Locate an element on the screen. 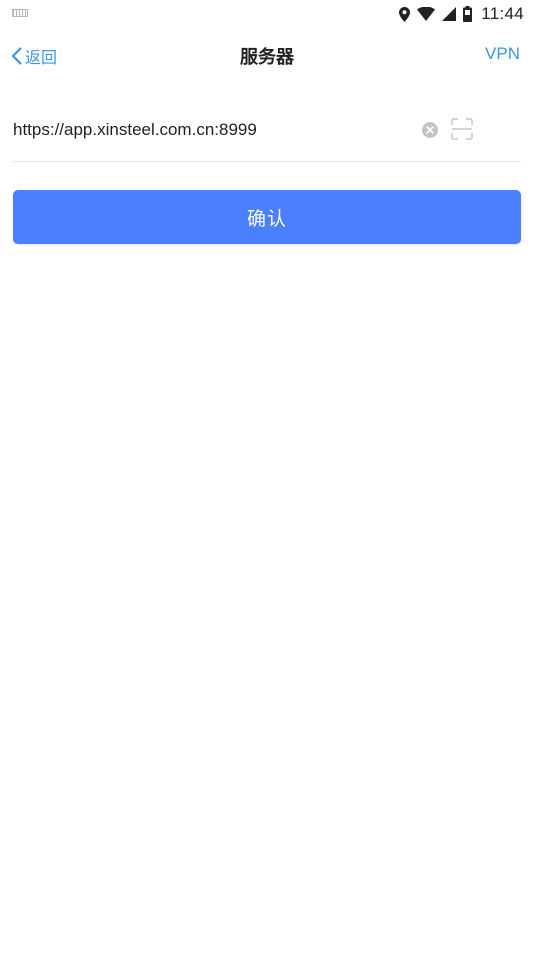 The image size is (534, 954). signal-icon is located at coordinates (449, 14).